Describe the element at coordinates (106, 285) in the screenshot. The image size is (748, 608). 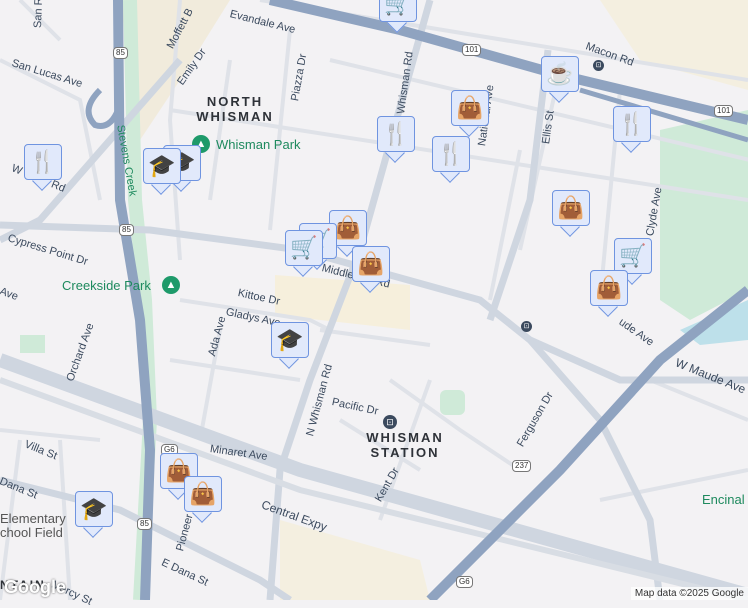
I see `park-creekside: Creekside Park` at that location.